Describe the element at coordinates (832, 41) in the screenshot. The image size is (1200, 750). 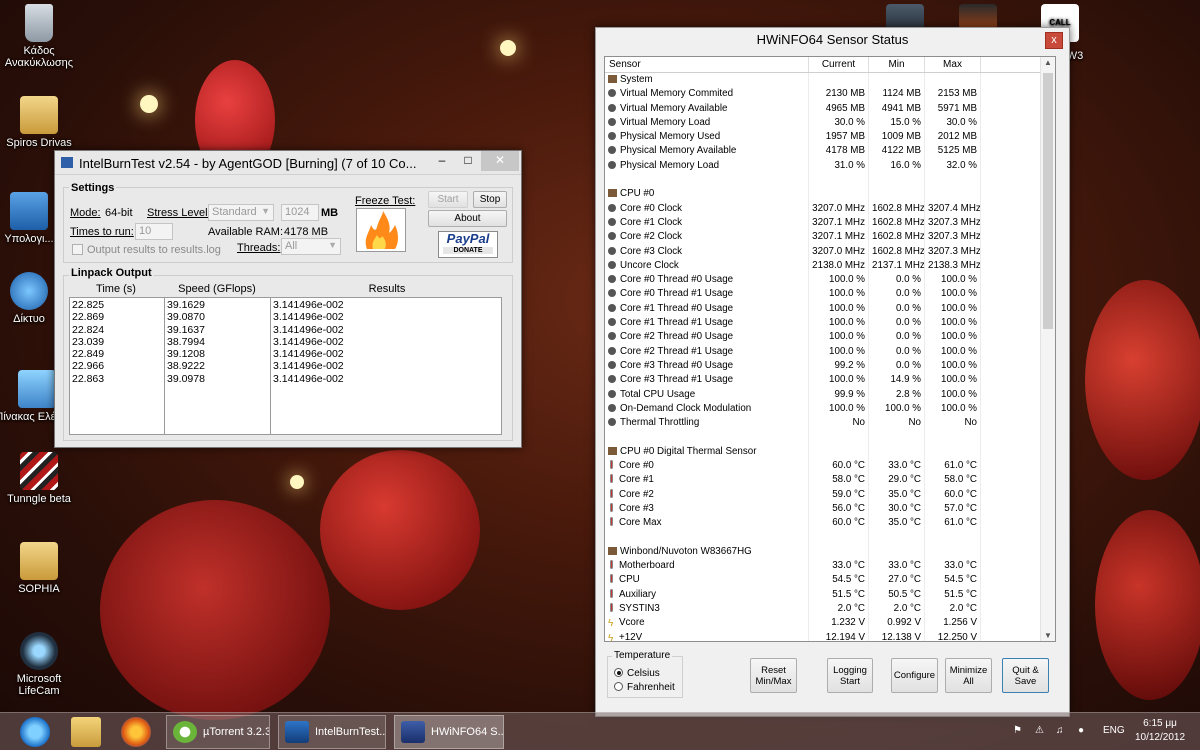
I see `hwinfo-titlebar: HWiNFO64 Sensor Status x` at that location.